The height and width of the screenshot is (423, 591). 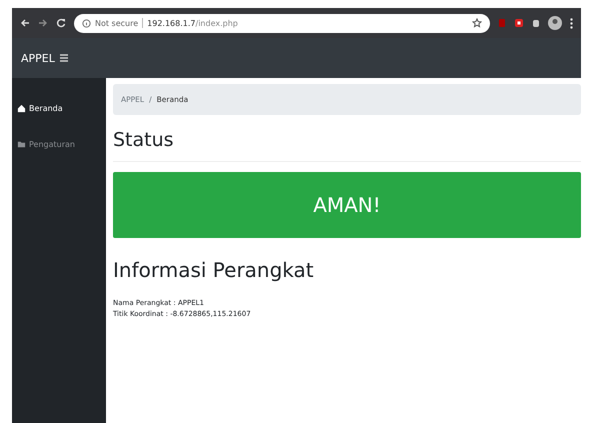 What do you see at coordinates (59, 144) in the screenshot?
I see `sidebar-item: Pengaturan` at bounding box center [59, 144].